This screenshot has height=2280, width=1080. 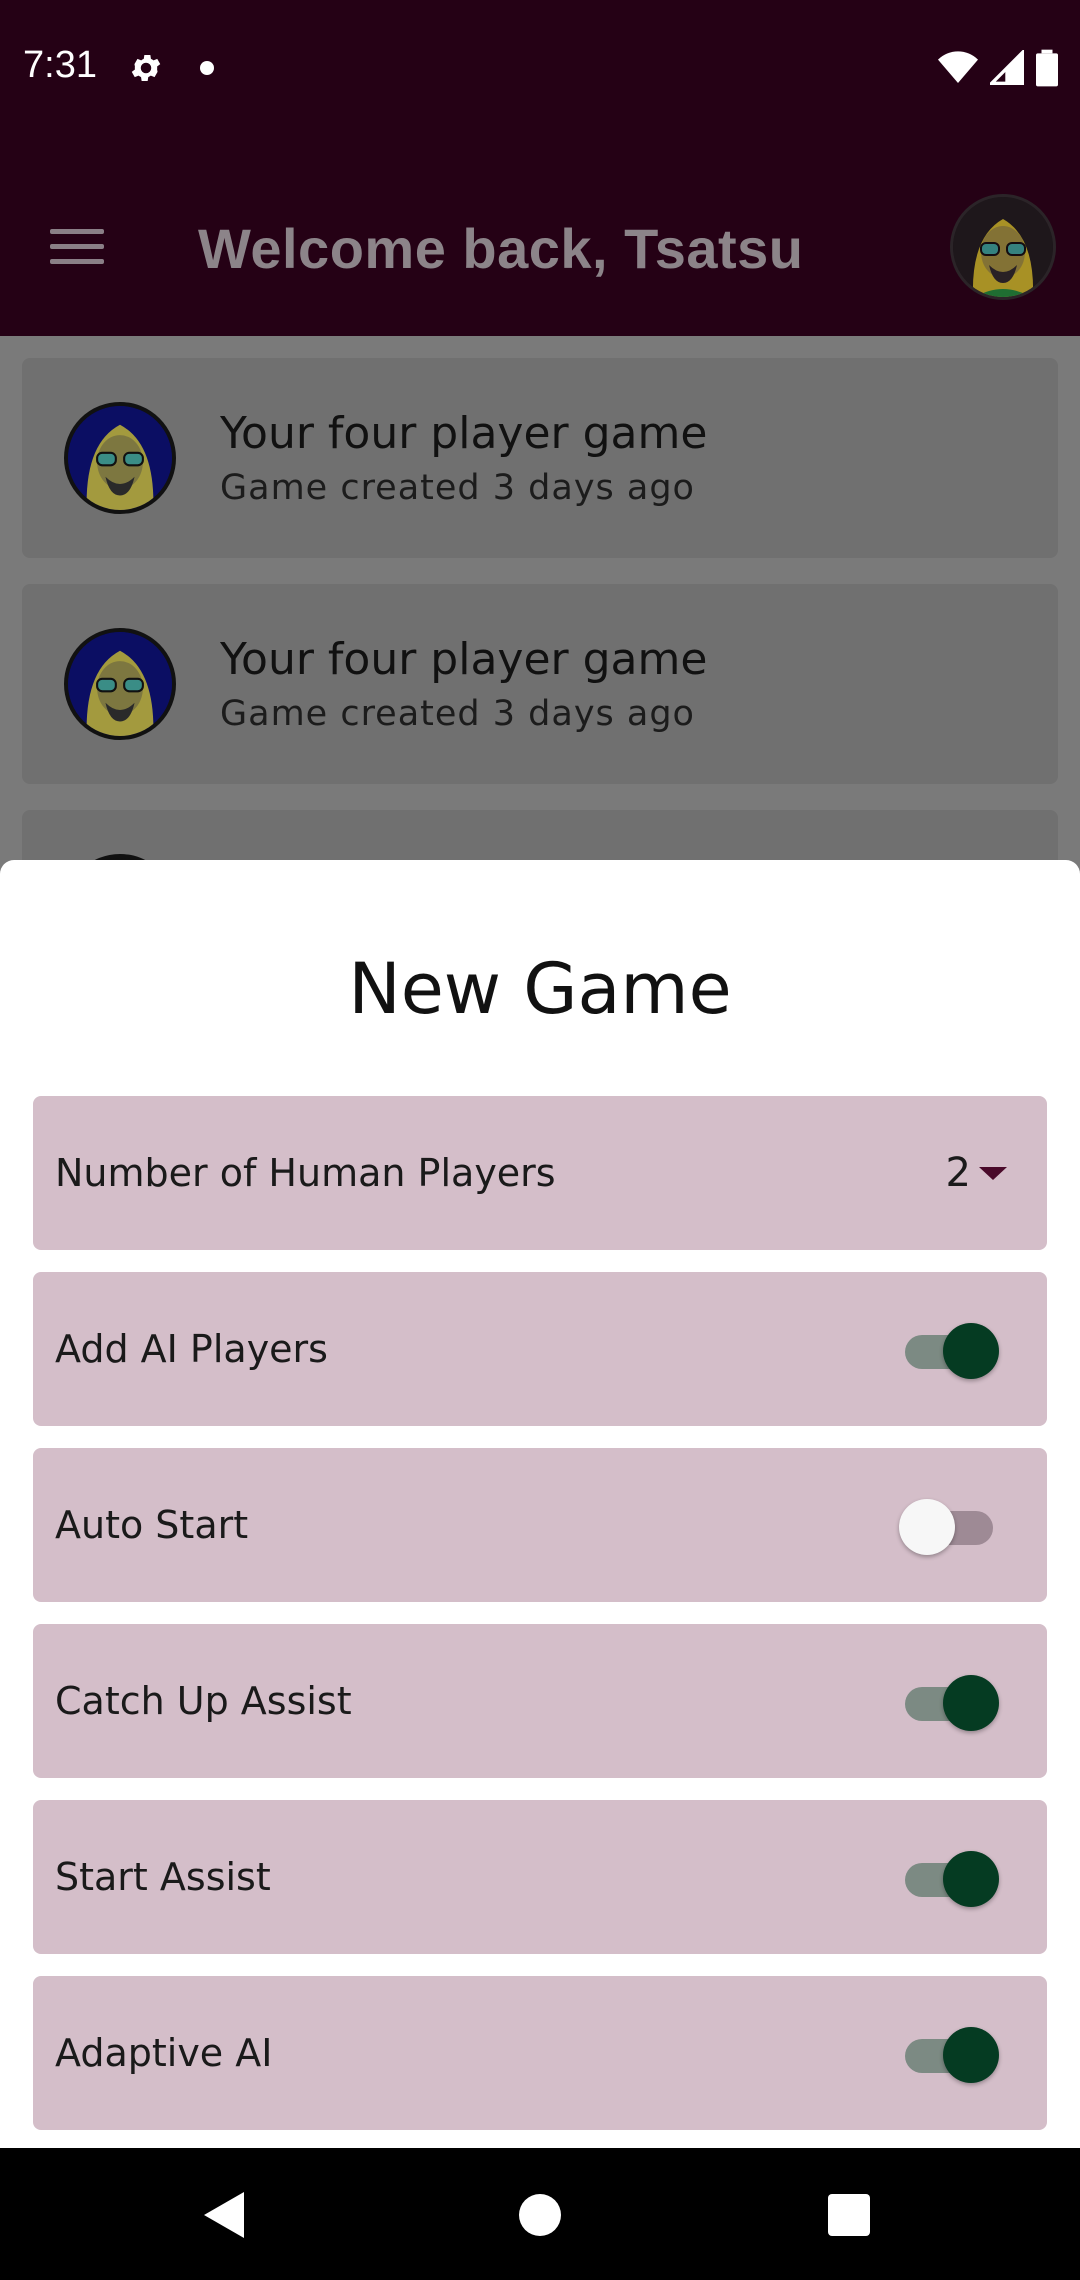 What do you see at coordinates (540, 2053) in the screenshot?
I see `option-adaptive-ai: Adaptive AI` at bounding box center [540, 2053].